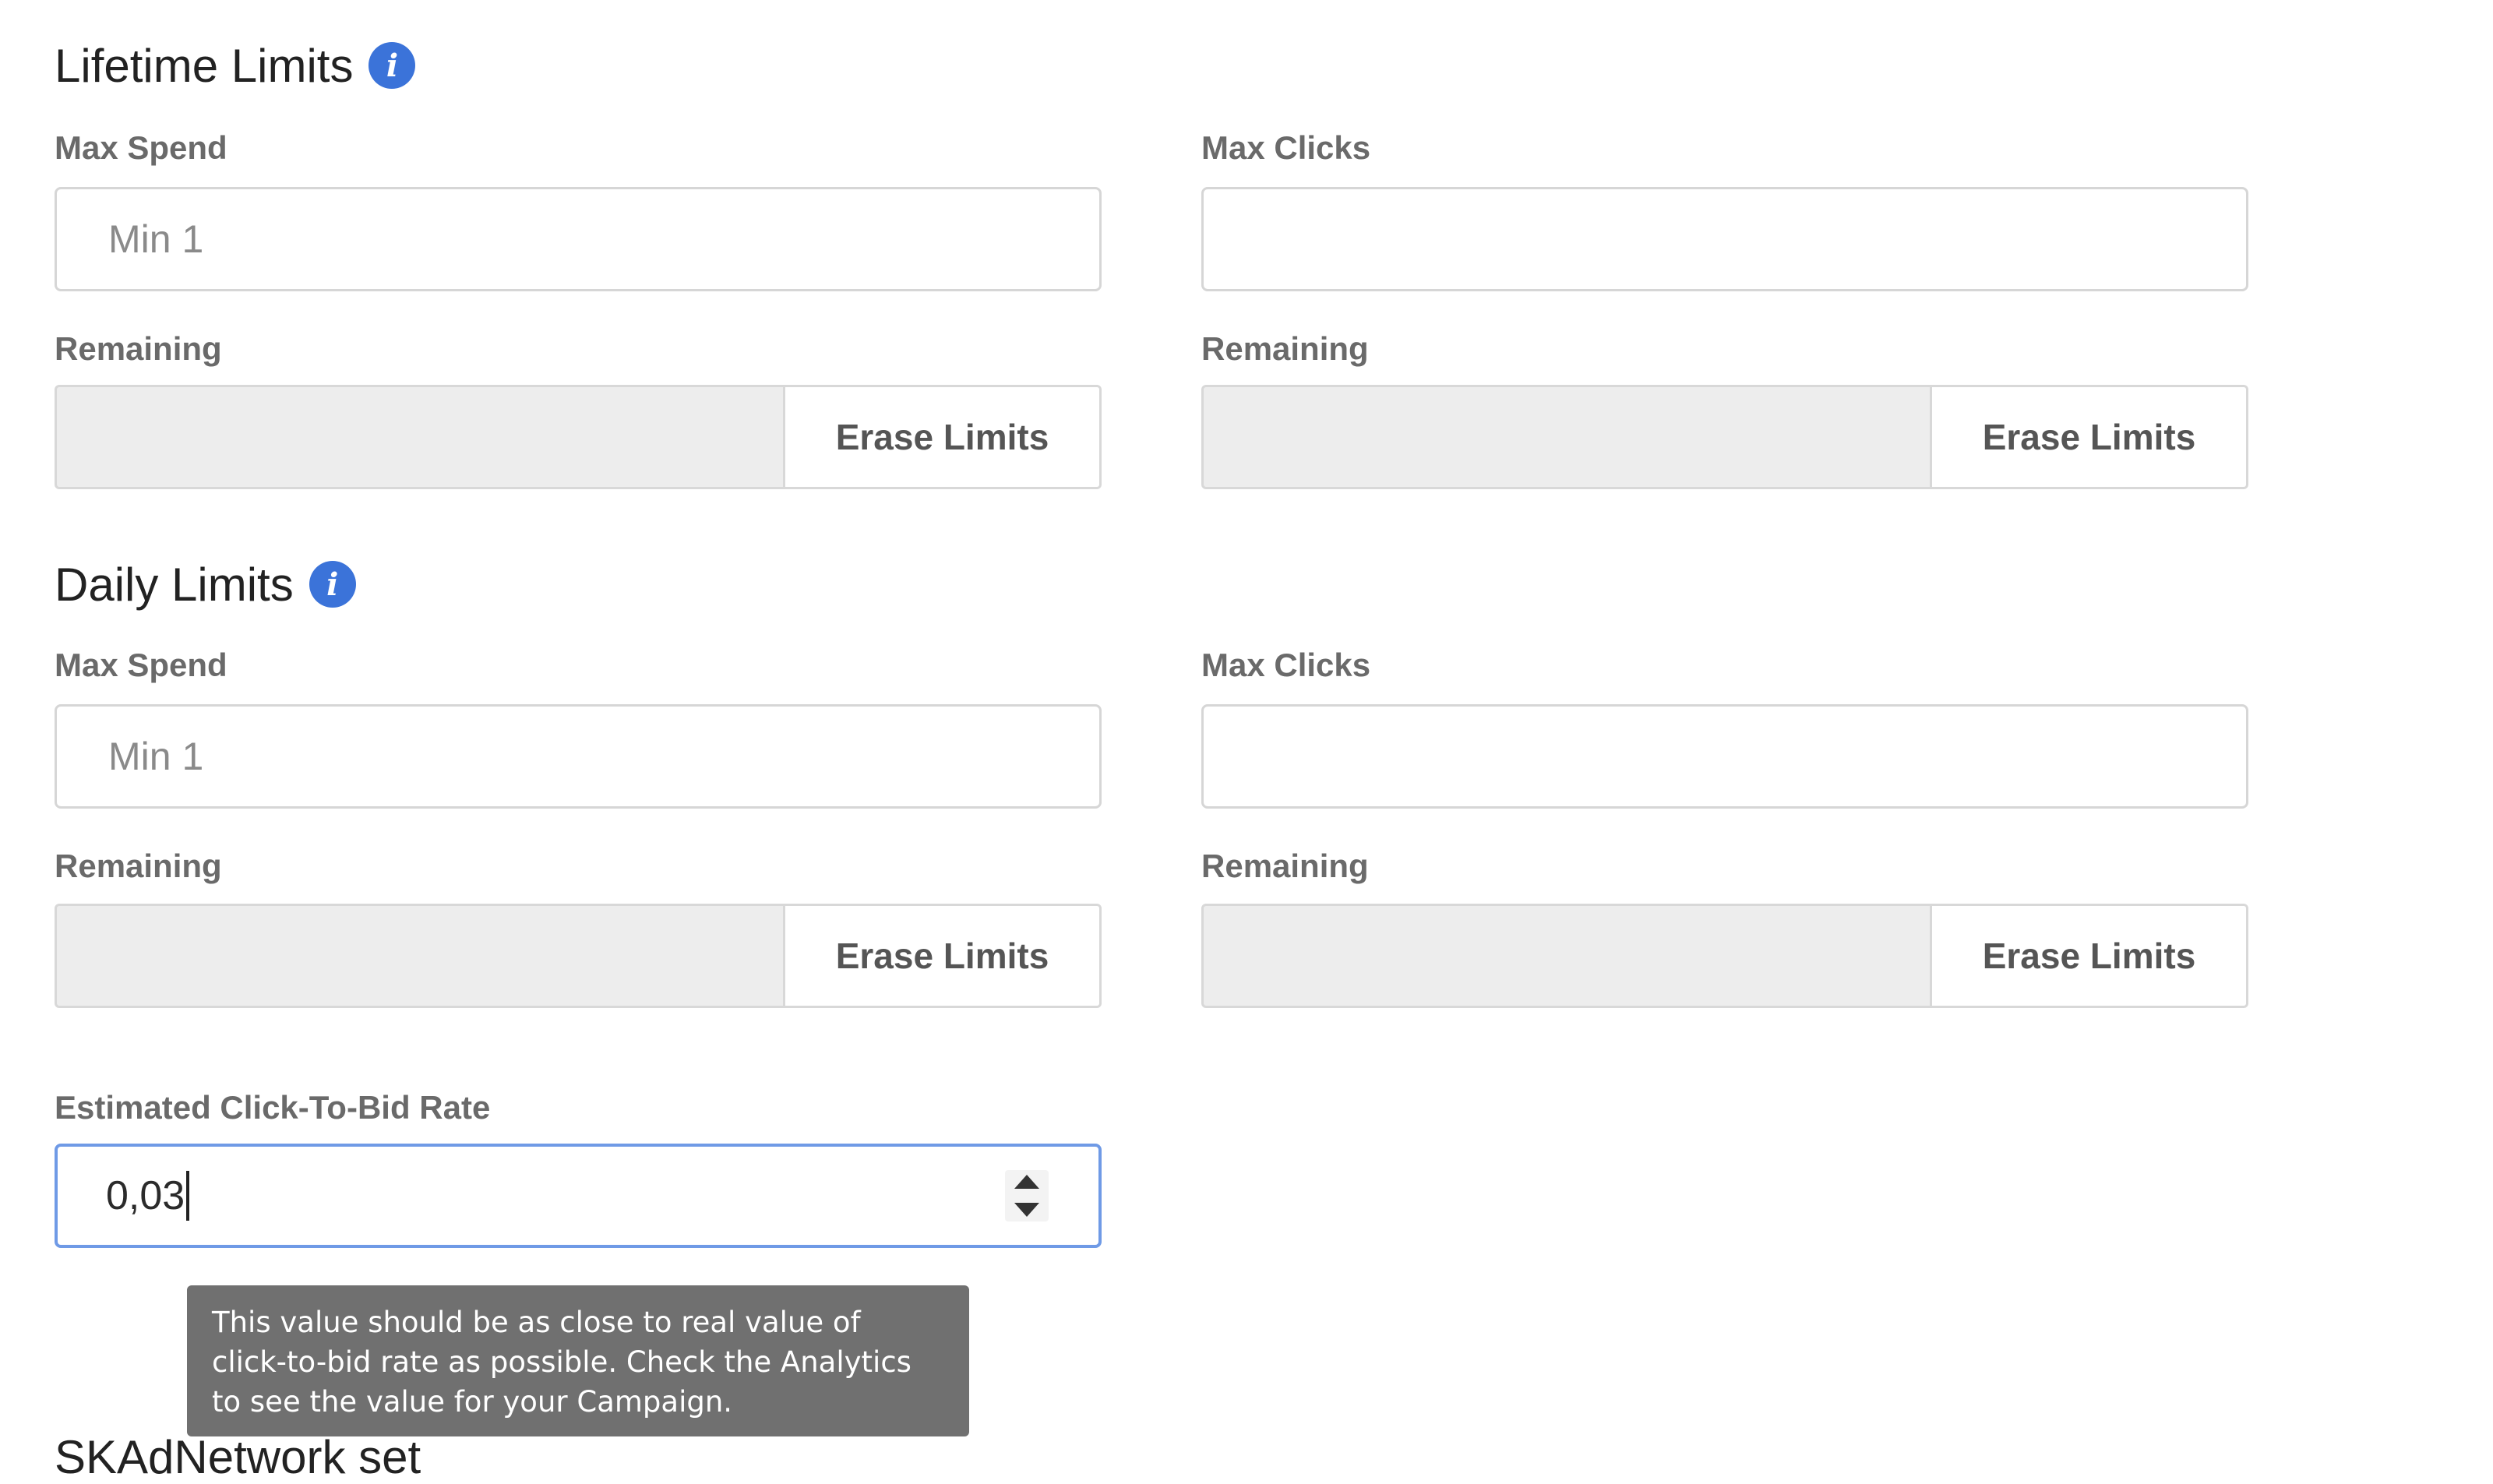  I want to click on lifetime-spend-remaining-field: Erase Limits, so click(578, 437).